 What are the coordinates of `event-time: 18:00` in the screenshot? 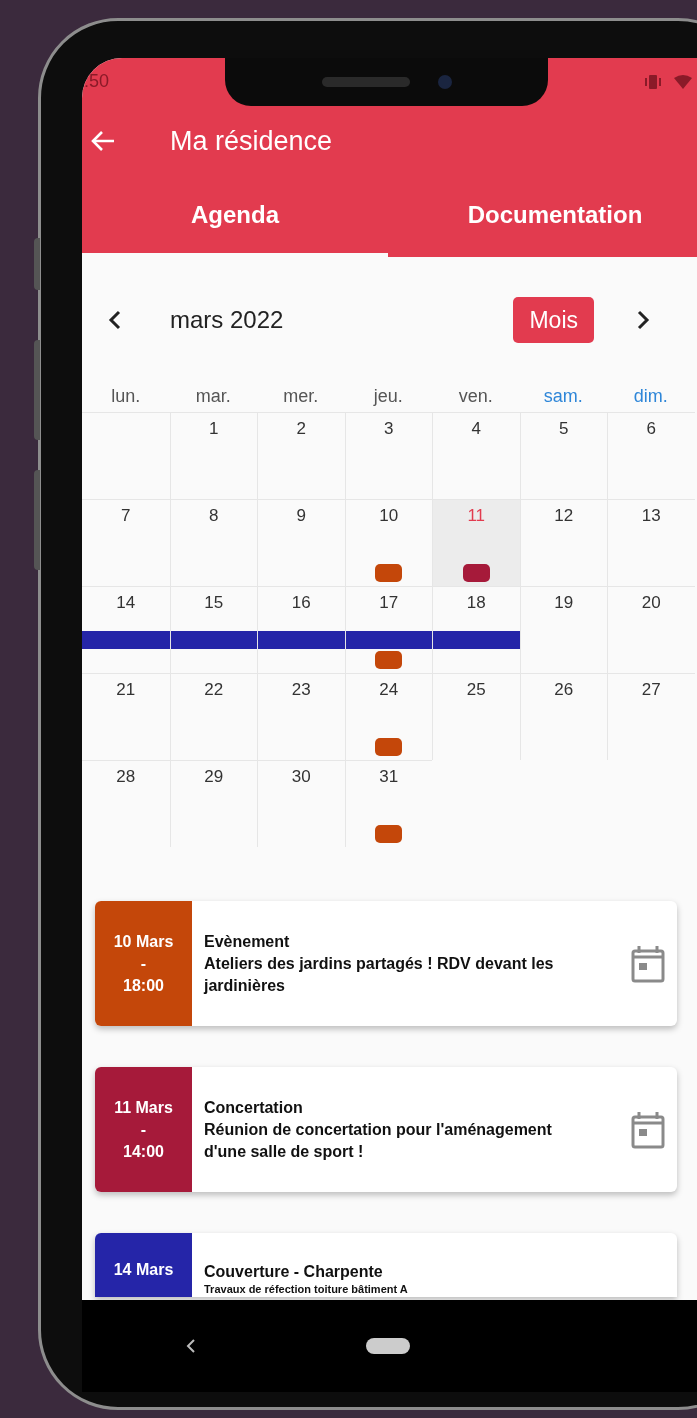 It's located at (143, 985).